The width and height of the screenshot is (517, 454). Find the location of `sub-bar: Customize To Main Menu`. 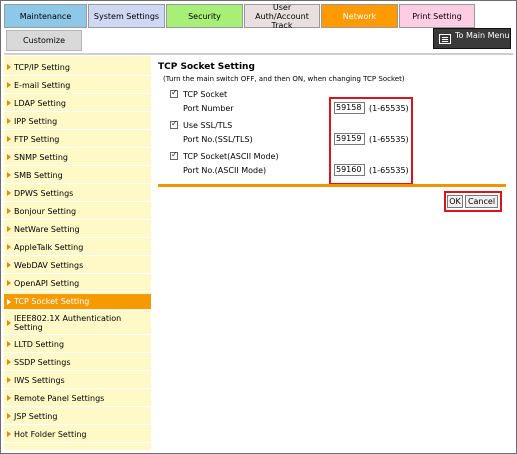

sub-bar: Customize To Main Menu is located at coordinates (258, 40).